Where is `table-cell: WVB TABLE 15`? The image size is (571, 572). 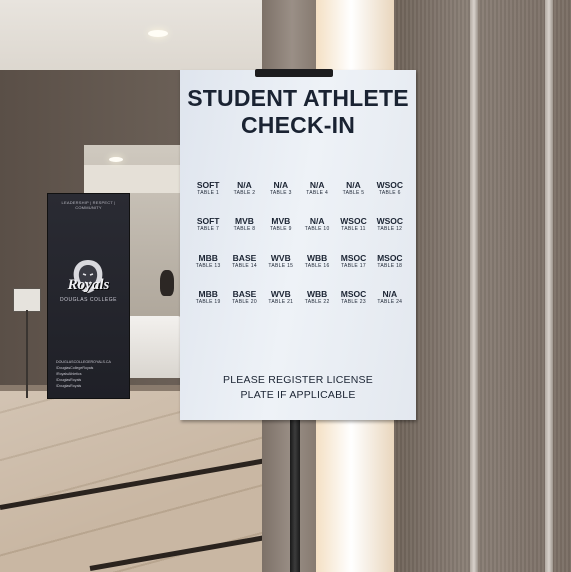 table-cell: WVB TABLE 15 is located at coordinates (281, 271).